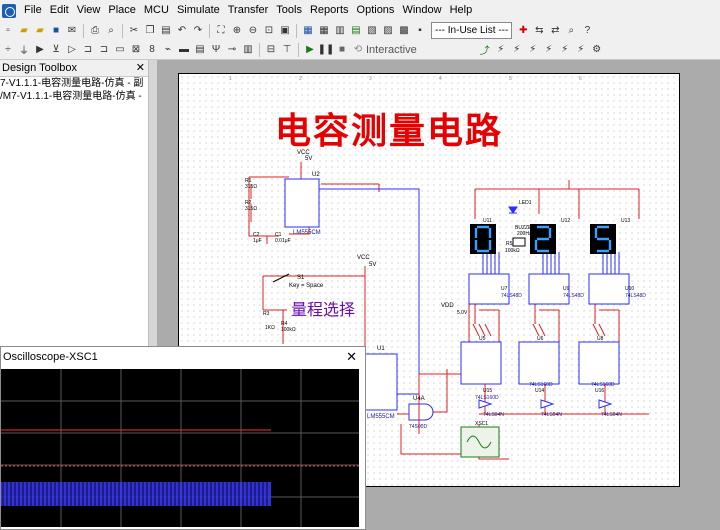 This screenshot has width=720, height=530. Describe the element at coordinates (483, 239) in the screenshot. I see `seven-seg-display-u11` at that location.